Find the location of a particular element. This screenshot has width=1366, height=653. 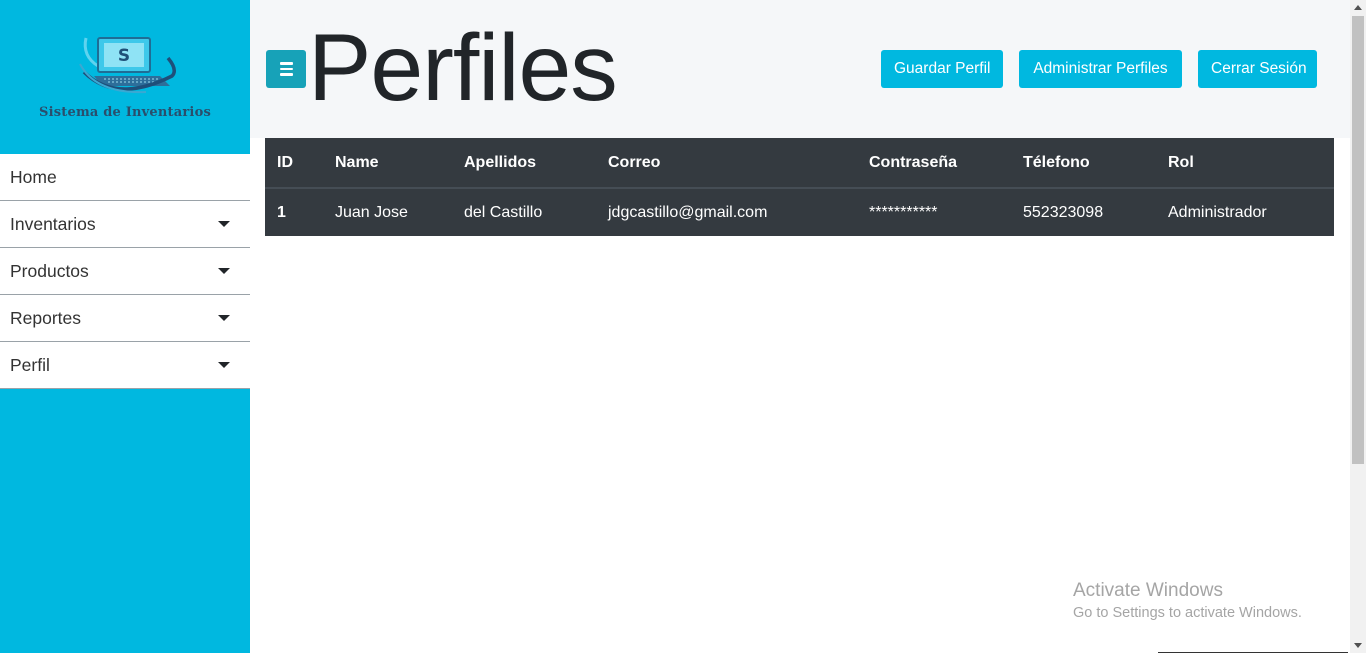

sidebar-item-productos: Productos is located at coordinates (125, 271).